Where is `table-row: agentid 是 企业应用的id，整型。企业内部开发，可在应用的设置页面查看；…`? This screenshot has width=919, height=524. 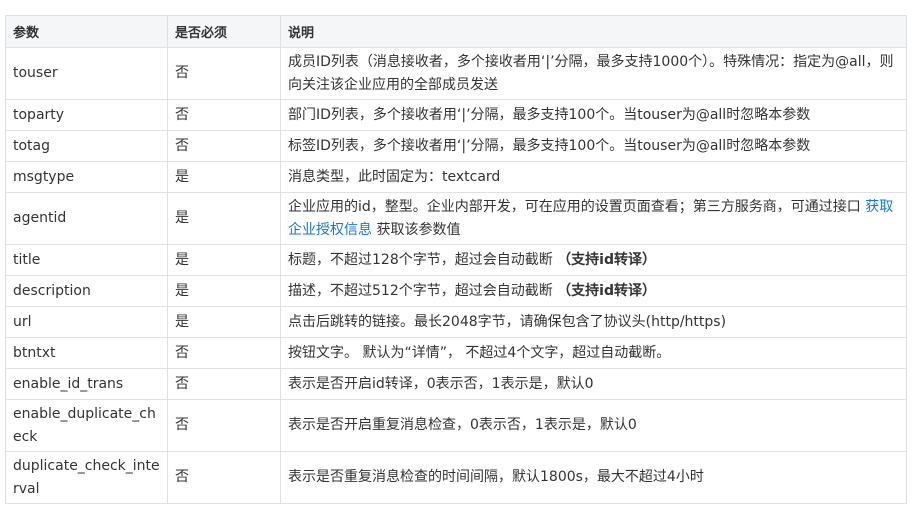
table-row: agentid 是 企业应用的id，整型。企业内部开发，可在应用的设置页面查看；… is located at coordinates (456, 218).